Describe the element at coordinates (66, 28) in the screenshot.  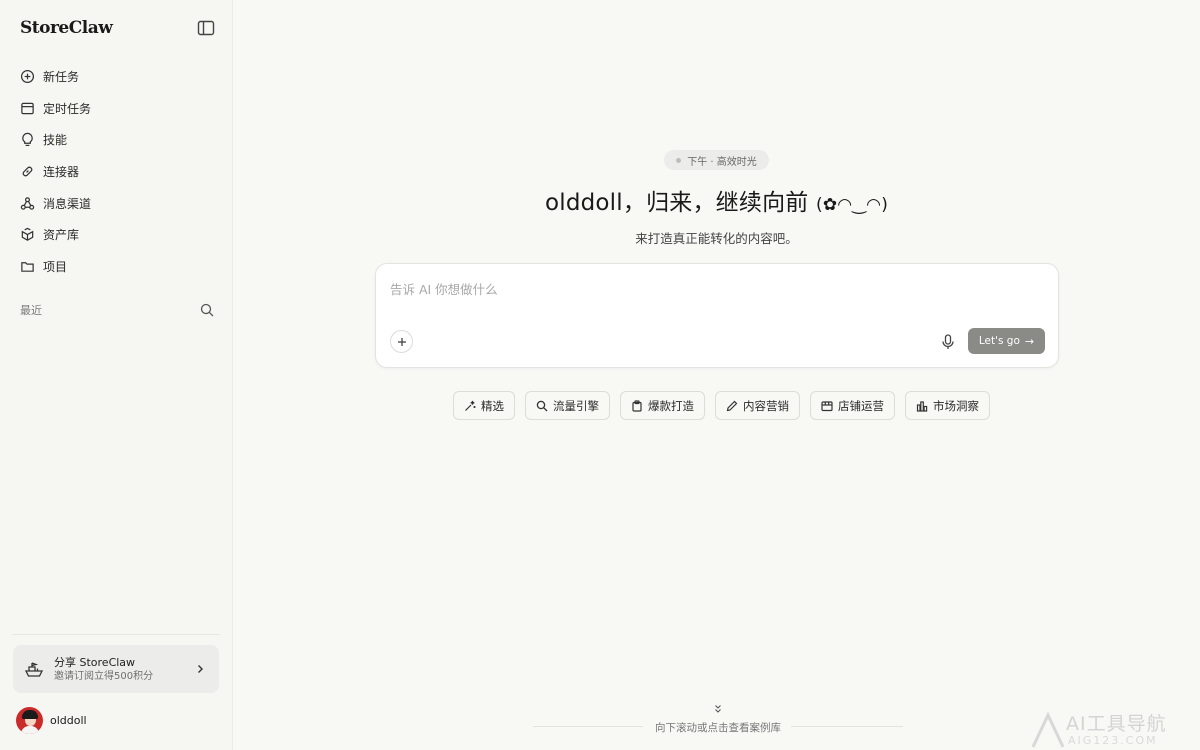
I see `brand-logo: StoreClaw` at that location.